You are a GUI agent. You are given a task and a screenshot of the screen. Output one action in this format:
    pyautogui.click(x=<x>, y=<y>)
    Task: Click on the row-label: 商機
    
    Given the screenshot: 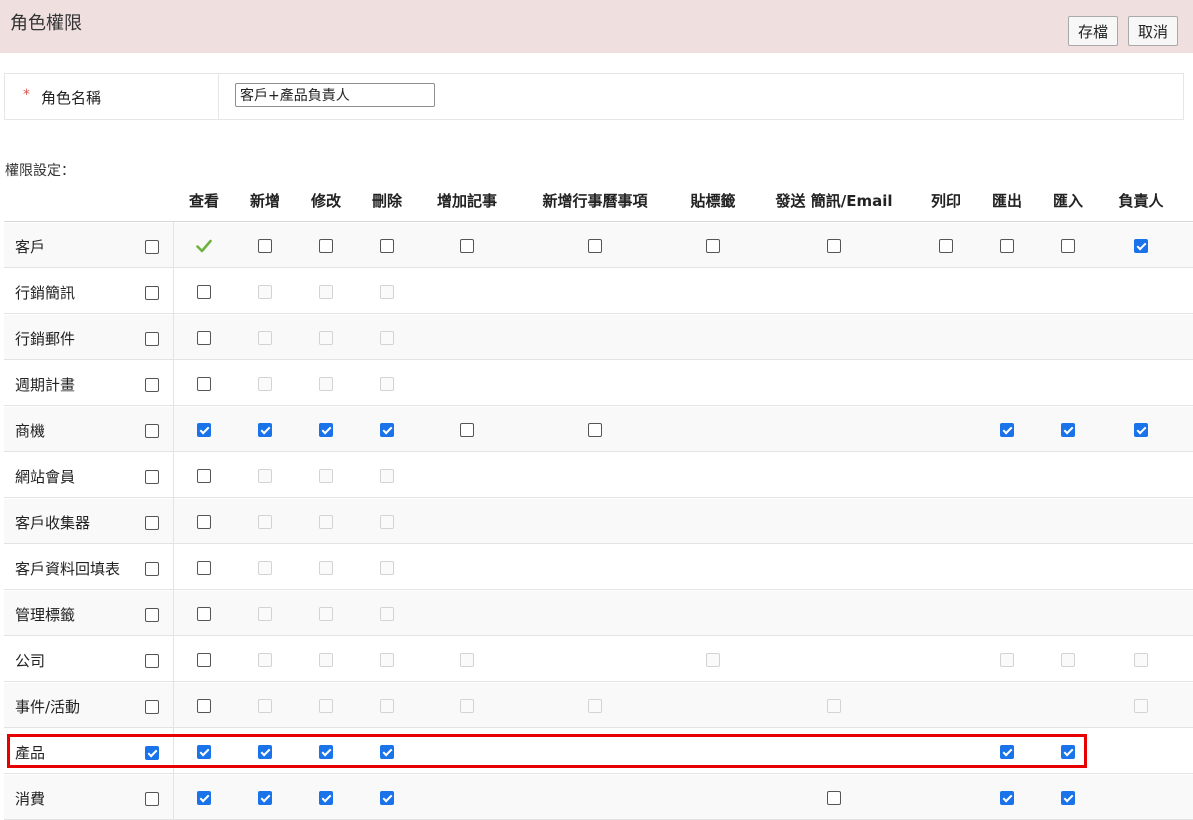 What is the action you would take?
    pyautogui.click(x=30, y=431)
    